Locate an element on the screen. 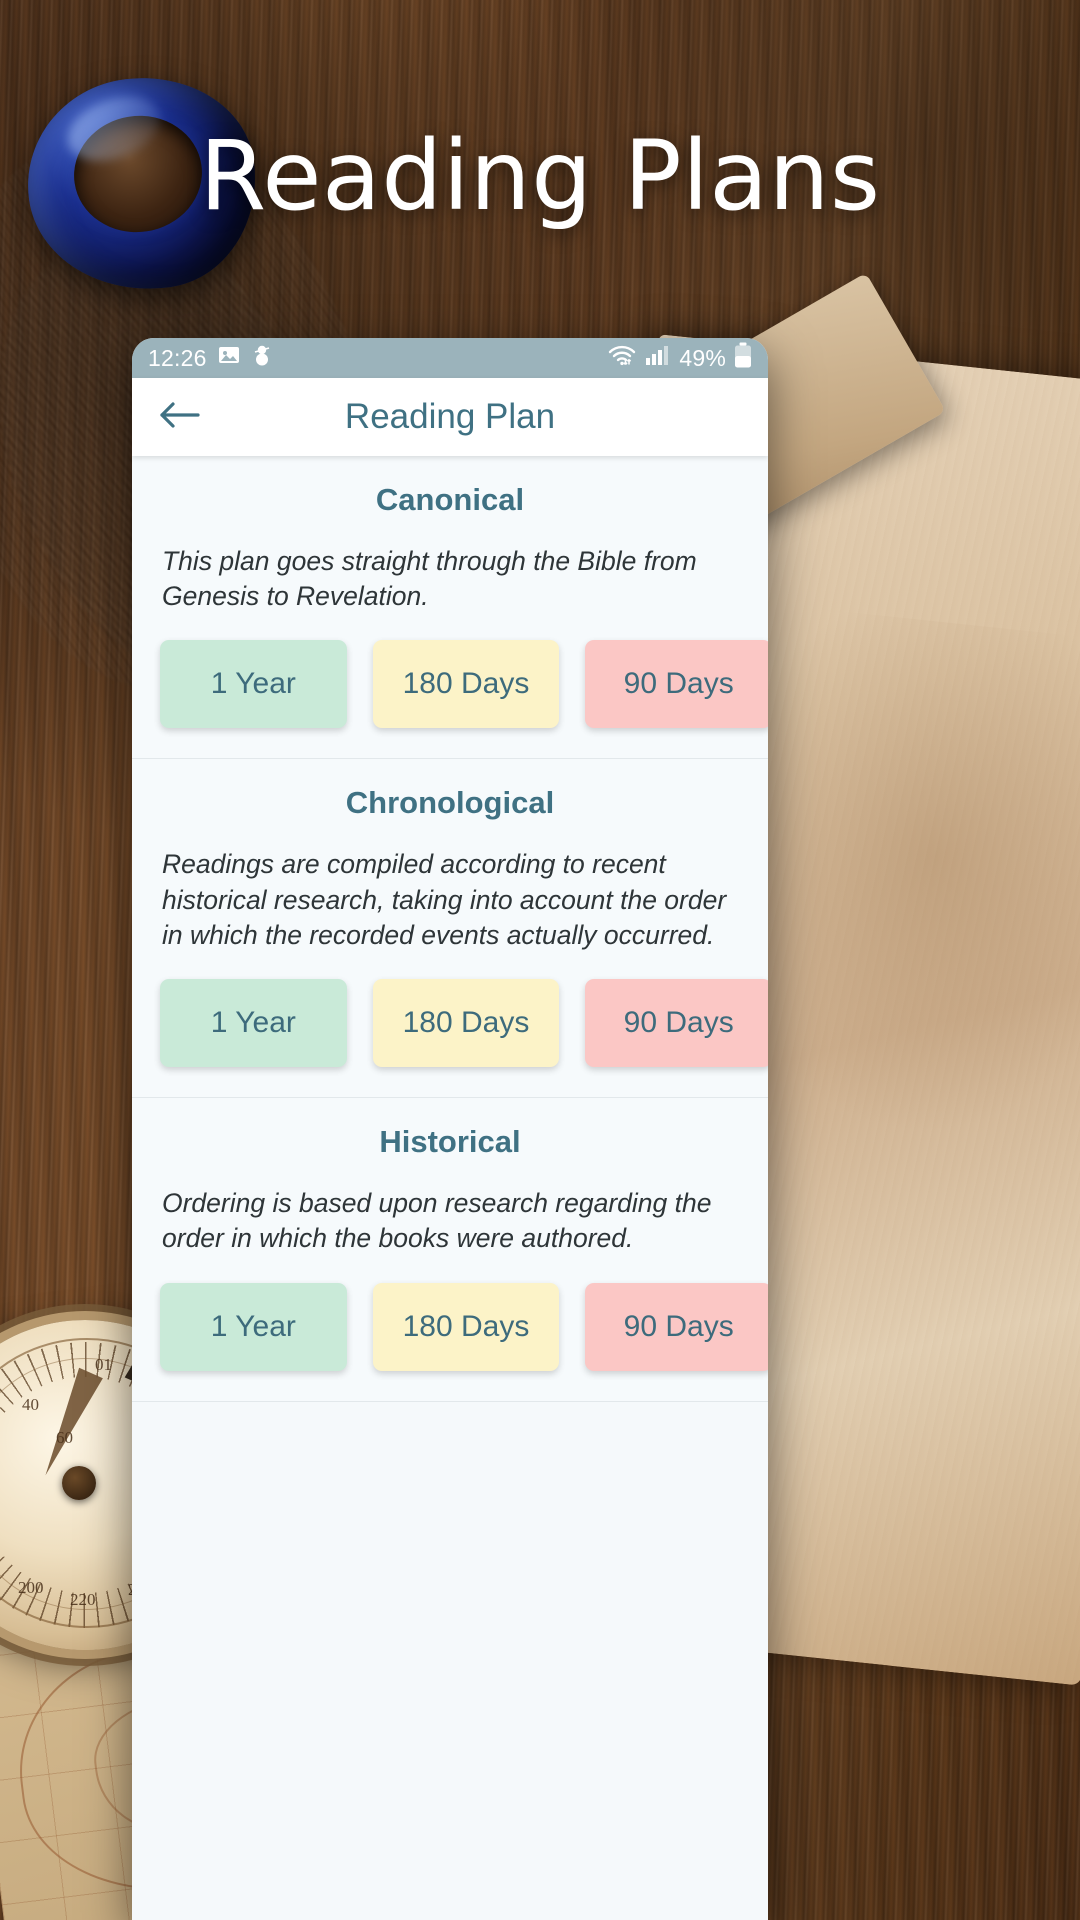  battery-percent-label: 49% is located at coordinates (702, 357).